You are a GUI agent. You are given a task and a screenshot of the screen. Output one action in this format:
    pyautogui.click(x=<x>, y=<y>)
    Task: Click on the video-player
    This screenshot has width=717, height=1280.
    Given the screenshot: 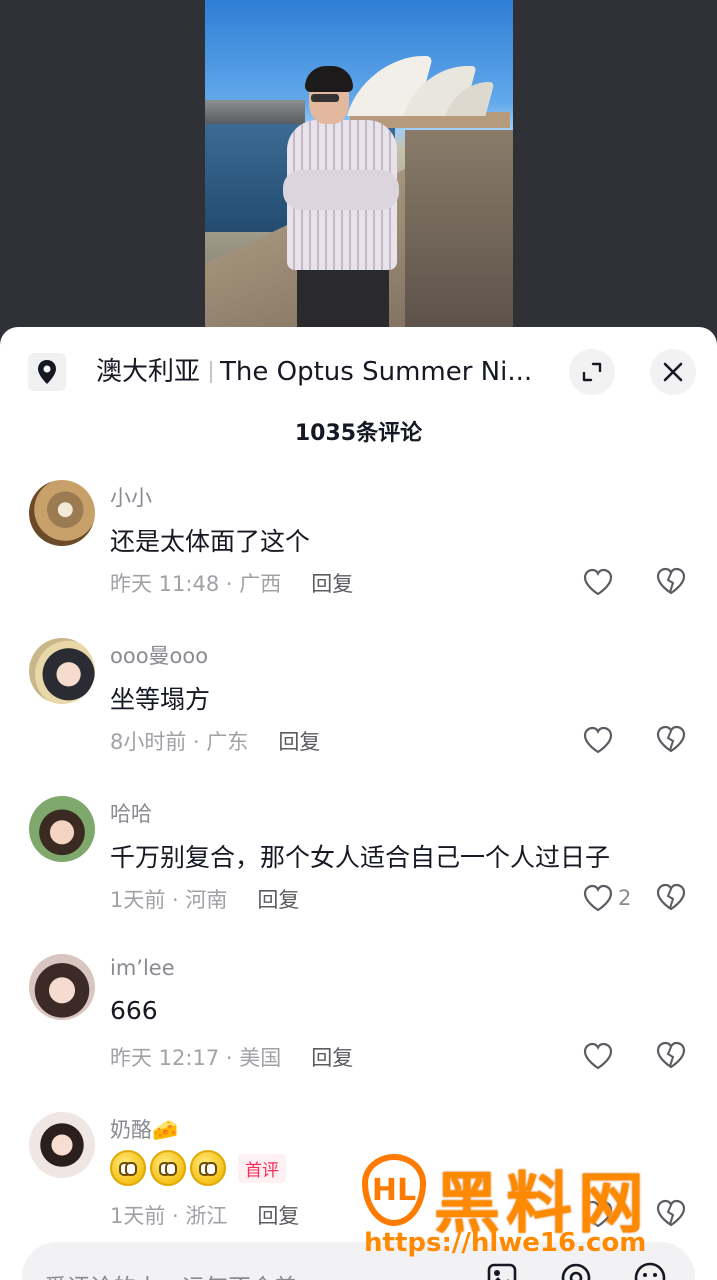 What is the action you would take?
    pyautogui.click(x=359, y=170)
    